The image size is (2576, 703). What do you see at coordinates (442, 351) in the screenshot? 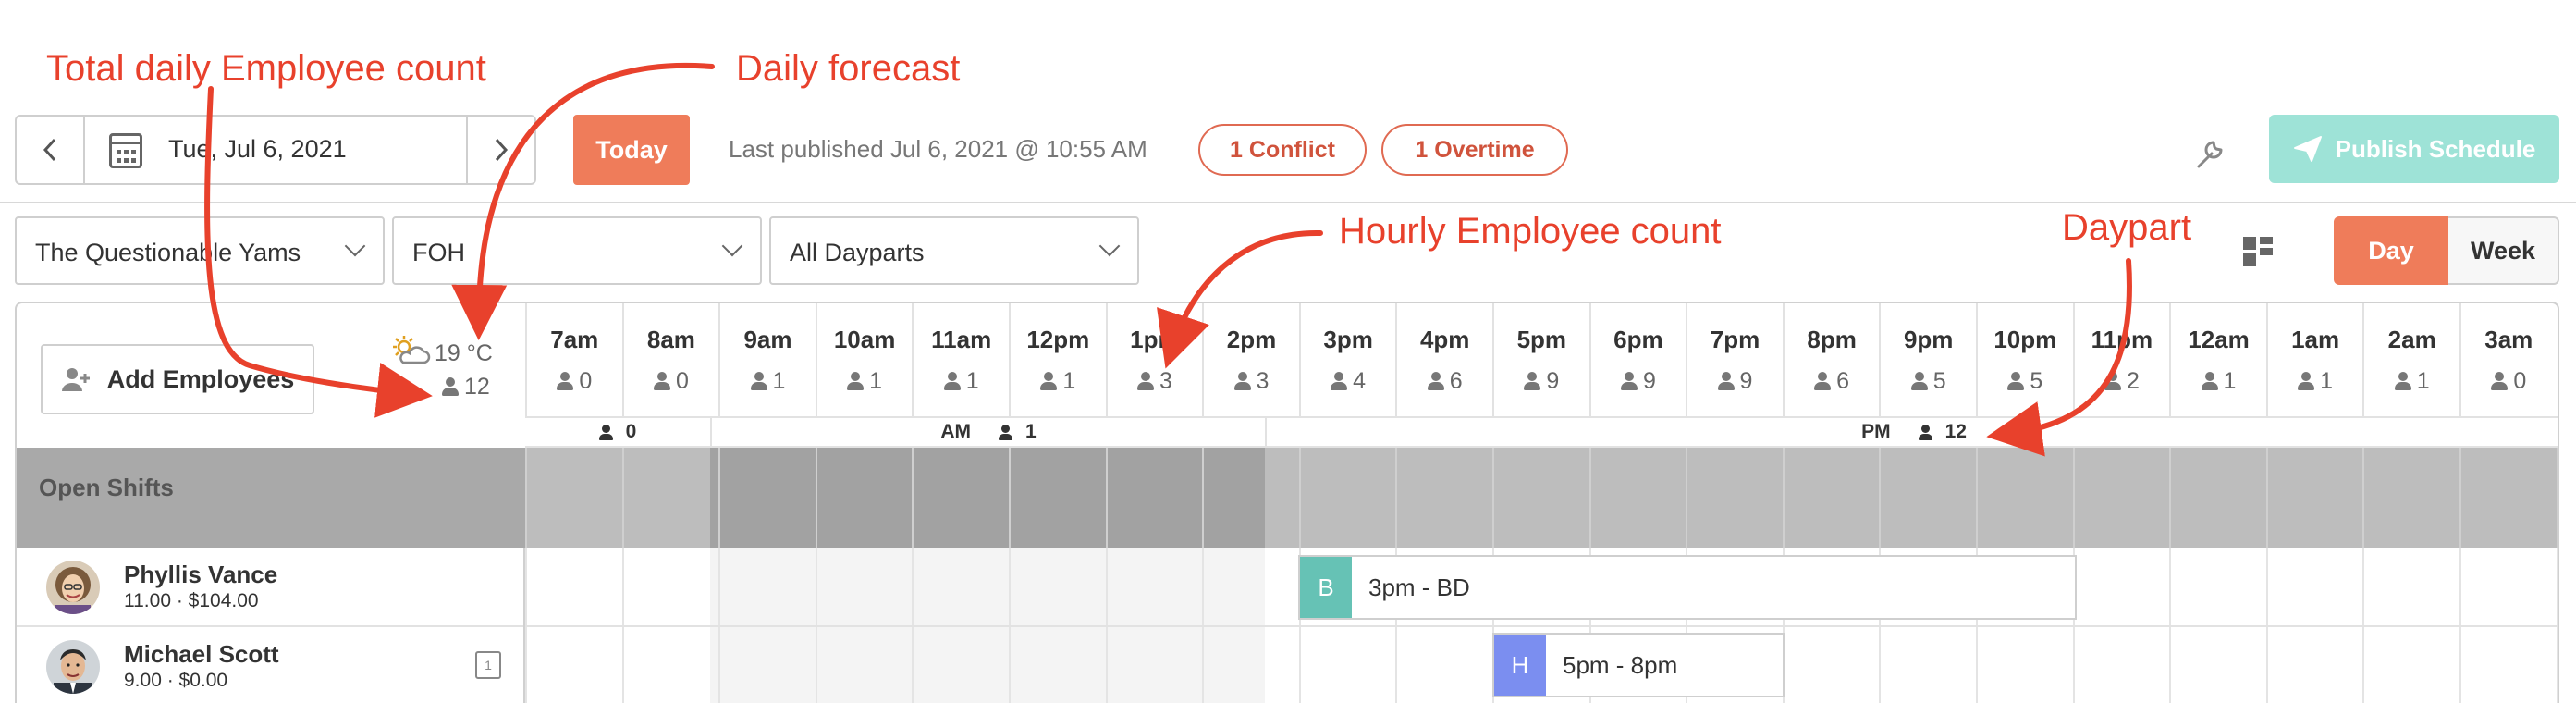
I see `daily-forecast: 19 °C` at bounding box center [442, 351].